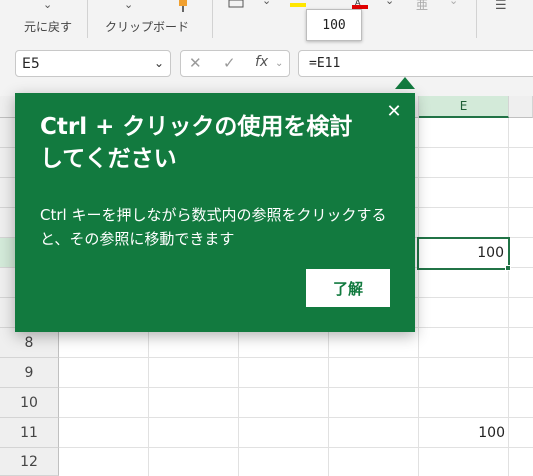  Describe the element at coordinates (463, 253) in the screenshot. I see `cell-e5: 100` at that location.